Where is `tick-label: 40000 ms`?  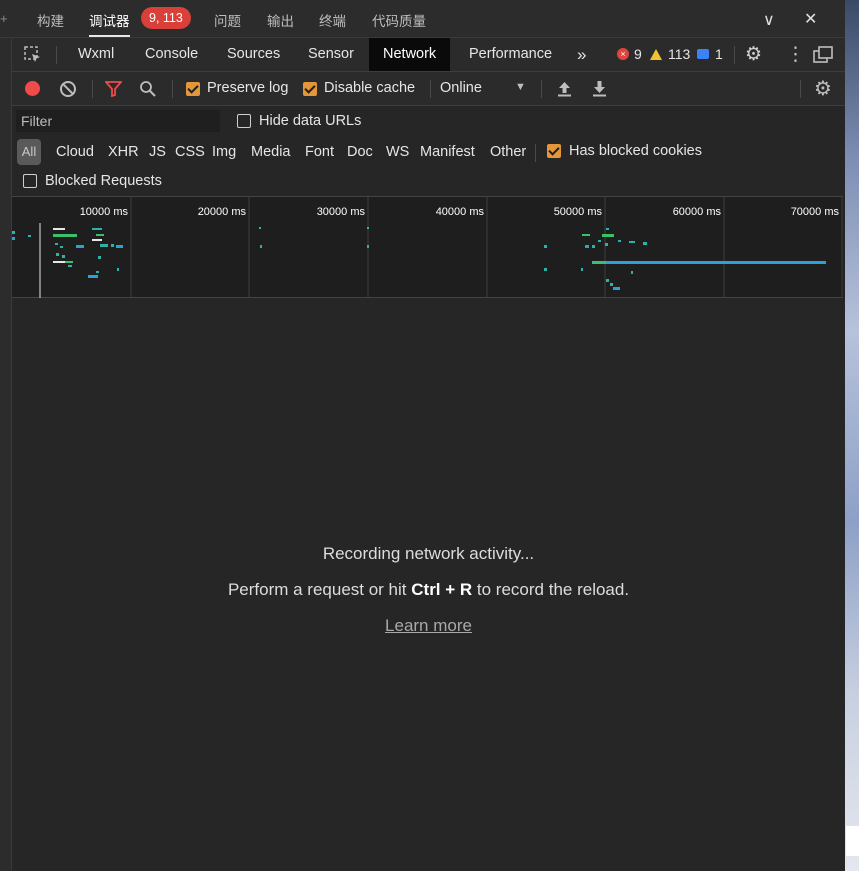
tick-label: 40000 ms is located at coordinates (460, 212).